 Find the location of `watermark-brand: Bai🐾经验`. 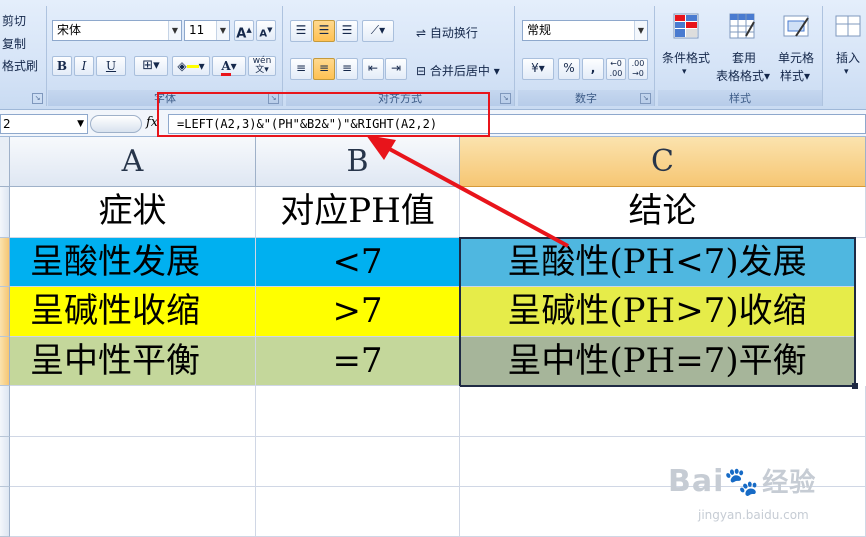

watermark-brand: Bai🐾经验 is located at coordinates (742, 480).